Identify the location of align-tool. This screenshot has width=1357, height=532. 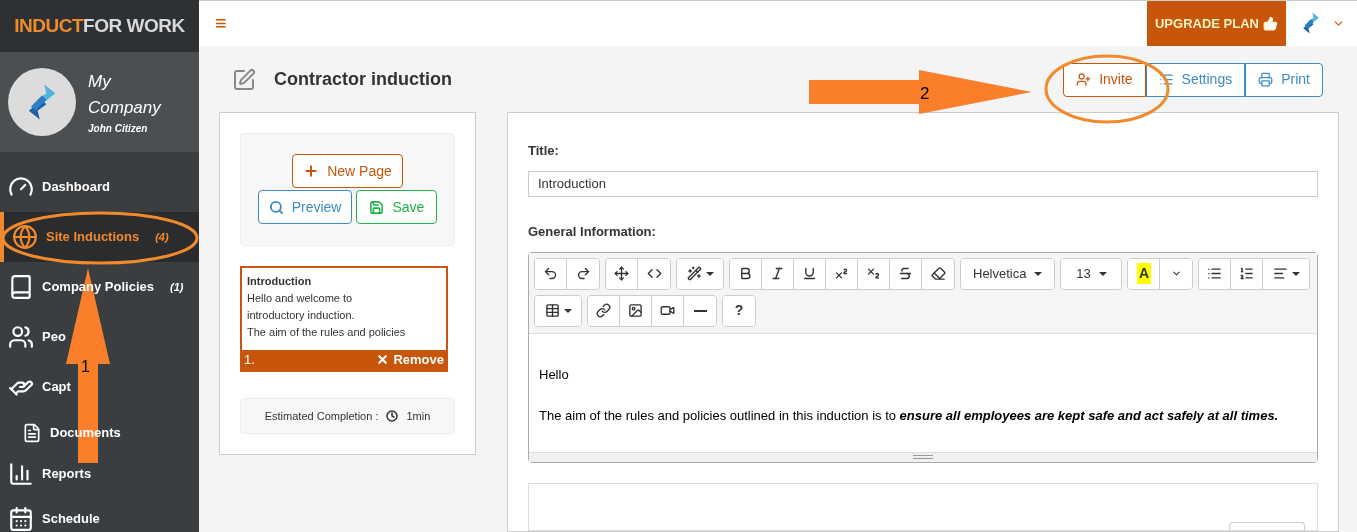
(1286, 273).